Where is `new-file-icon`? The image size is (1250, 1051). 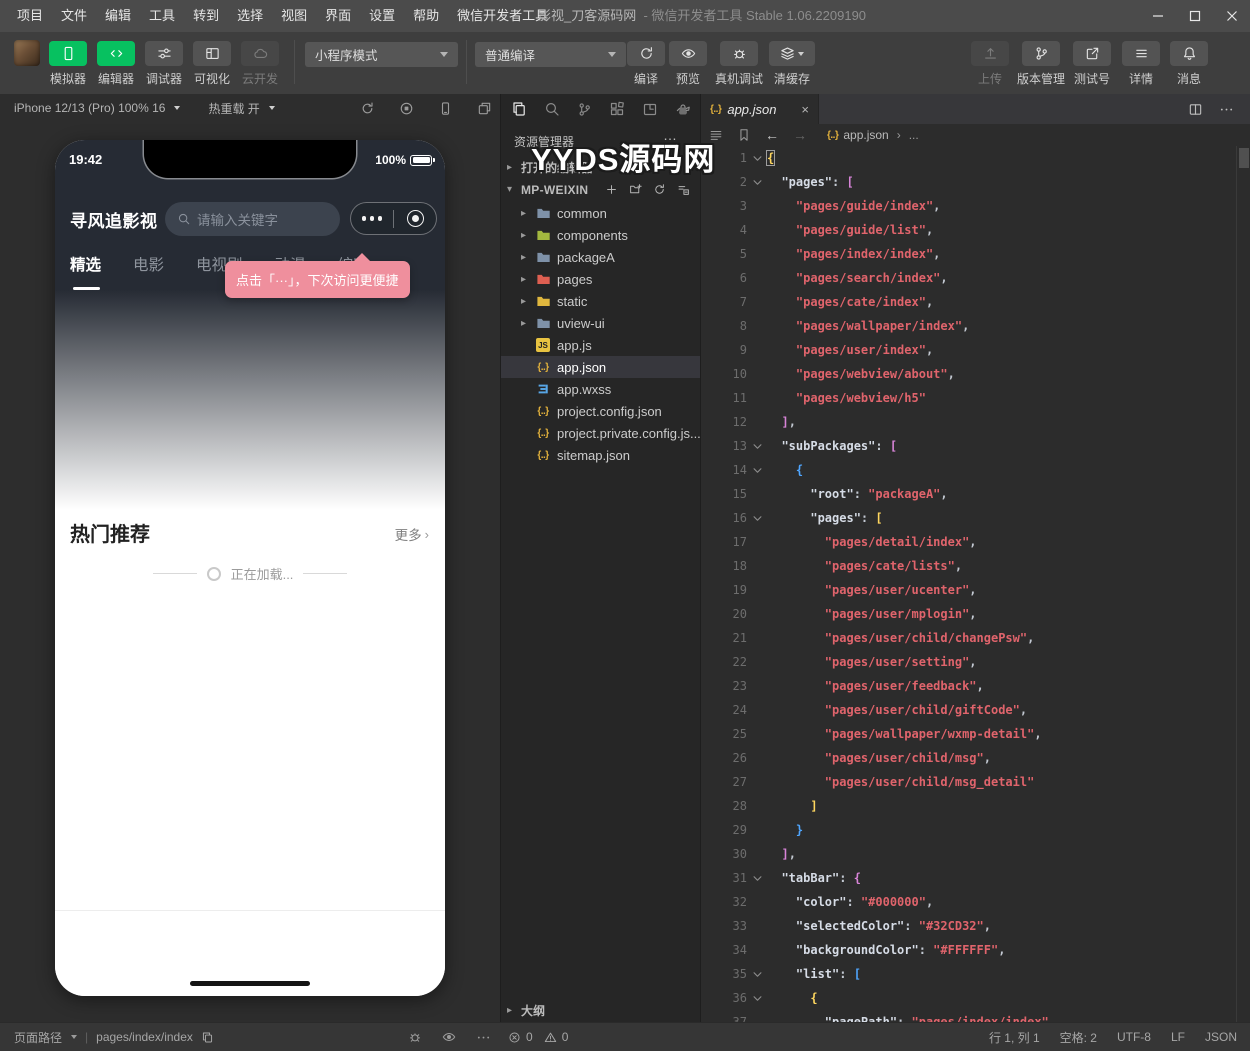
new-file-icon is located at coordinates (611, 189).